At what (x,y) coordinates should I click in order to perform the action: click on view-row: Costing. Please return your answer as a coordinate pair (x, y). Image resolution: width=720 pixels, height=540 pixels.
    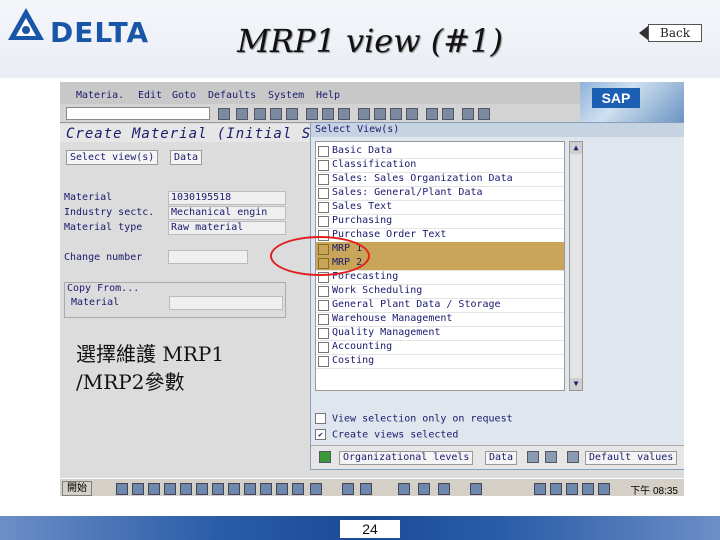
    Looking at the image, I should click on (440, 361).